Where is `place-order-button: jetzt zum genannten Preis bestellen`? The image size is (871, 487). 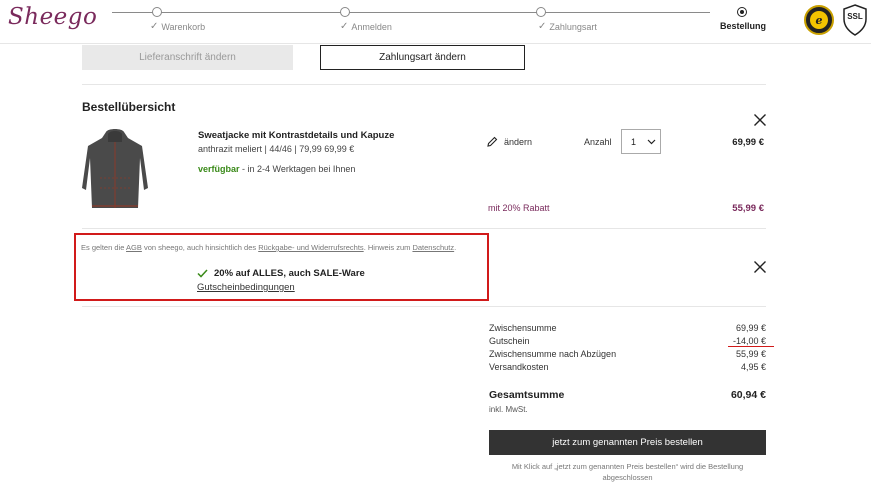
place-order-button: jetzt zum genannten Preis bestellen is located at coordinates (627, 442).